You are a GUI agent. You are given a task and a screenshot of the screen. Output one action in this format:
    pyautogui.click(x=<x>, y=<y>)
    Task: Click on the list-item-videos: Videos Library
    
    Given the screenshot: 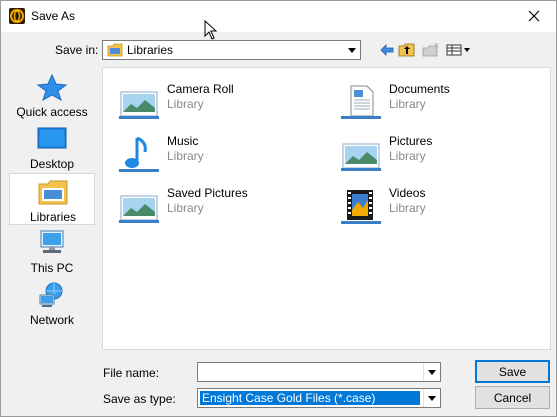 What is the action you would take?
    pyautogui.click(x=436, y=205)
    